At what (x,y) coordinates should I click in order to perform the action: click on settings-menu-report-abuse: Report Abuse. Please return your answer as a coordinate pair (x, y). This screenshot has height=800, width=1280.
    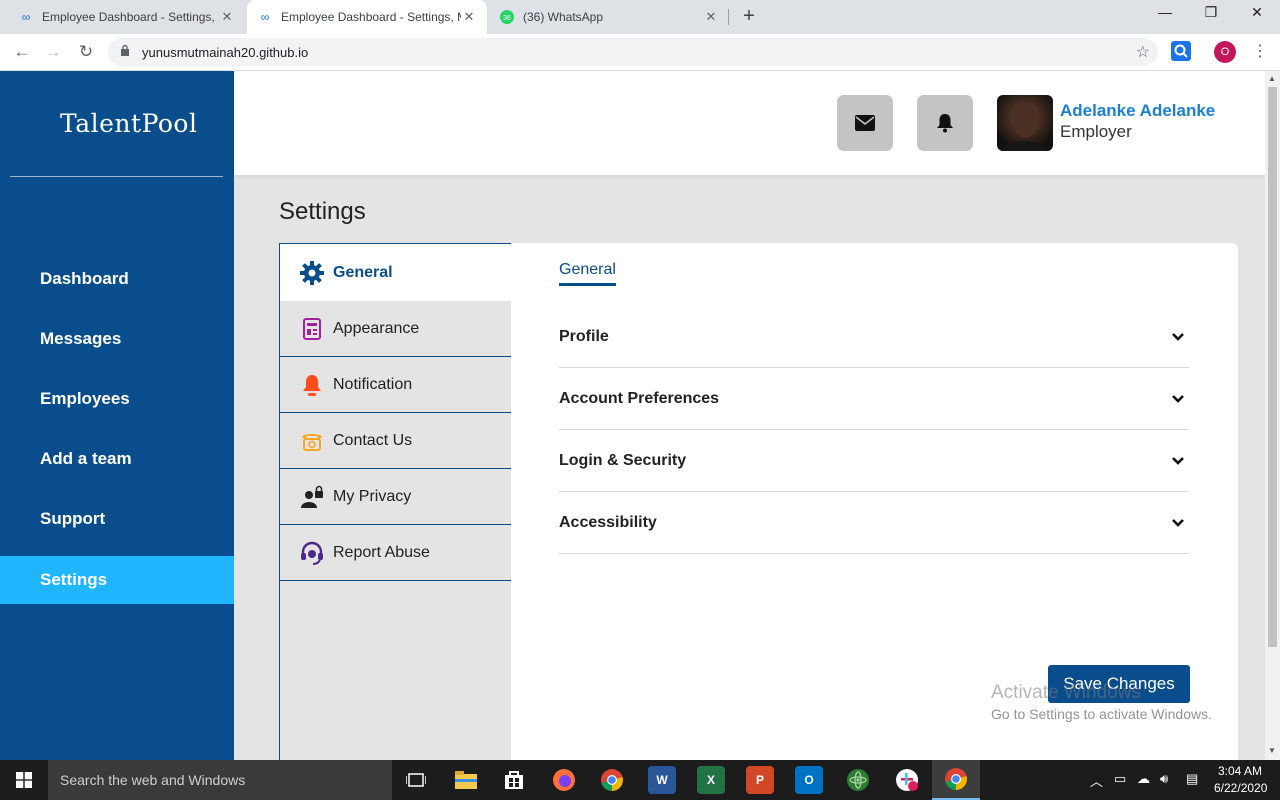
    Looking at the image, I should click on (396, 553).